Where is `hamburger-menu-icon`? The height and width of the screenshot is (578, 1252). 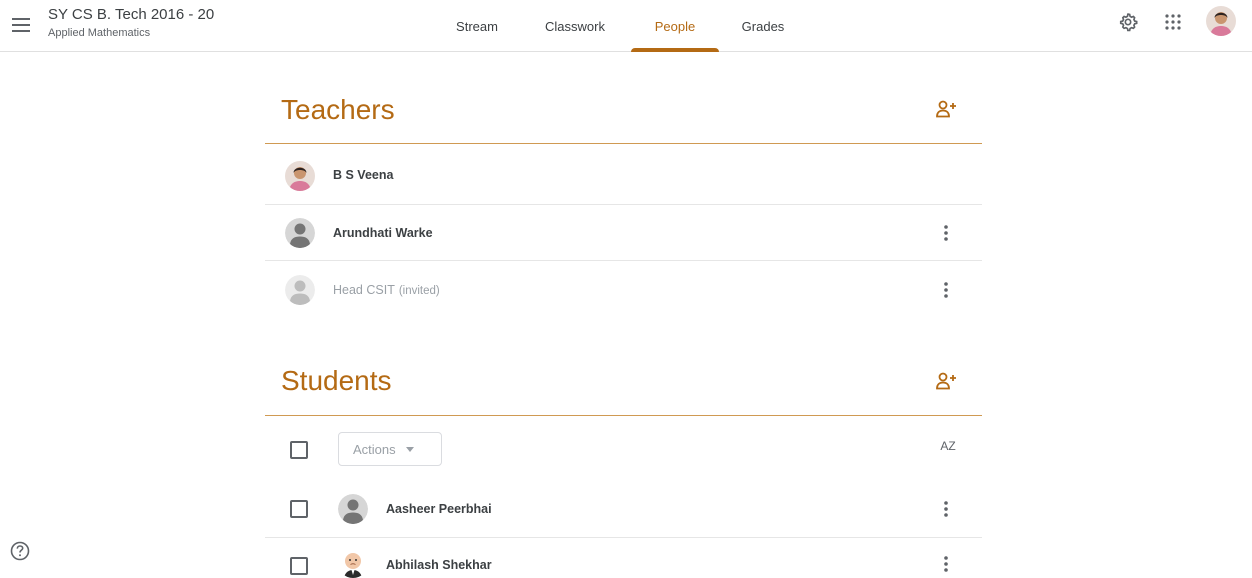
hamburger-menu-icon is located at coordinates (21, 25).